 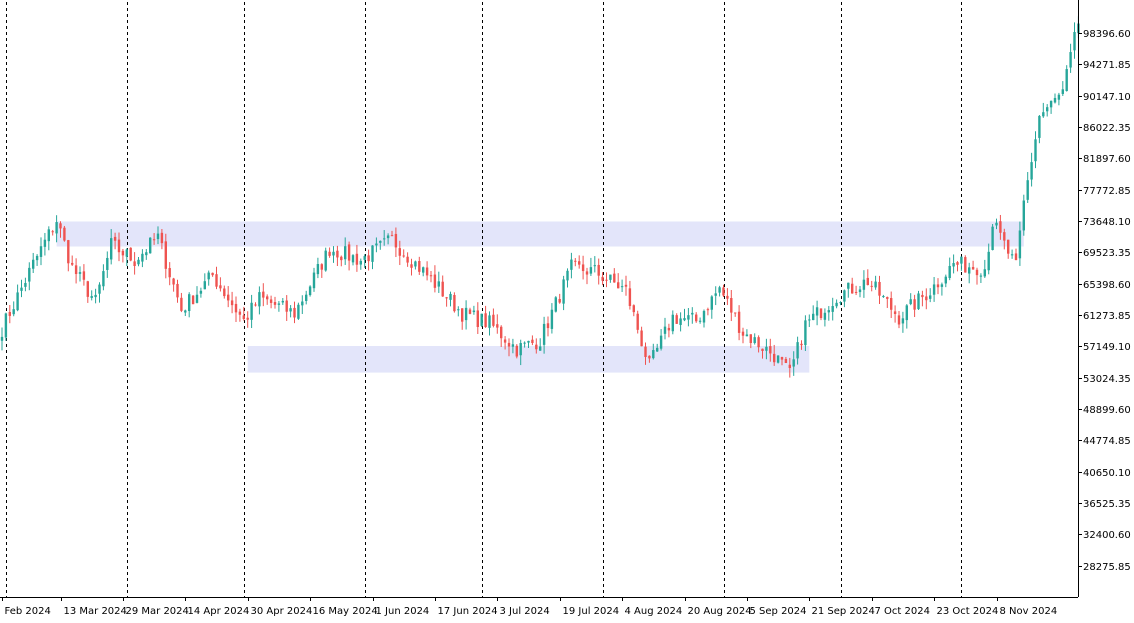 What do you see at coordinates (1107, 34) in the screenshot?
I see `y-tick-label: 98396.60` at bounding box center [1107, 34].